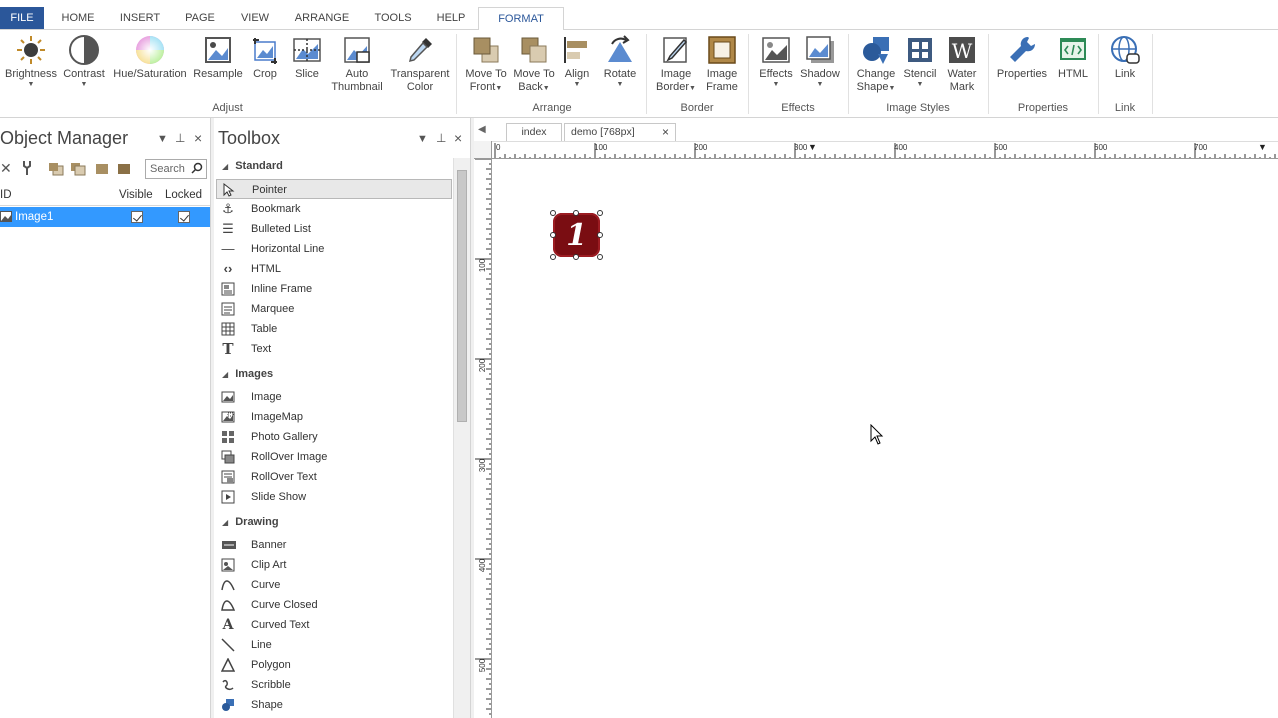 The image size is (1278, 718). I want to click on tab-arrange: ARRANGE, so click(322, 18).